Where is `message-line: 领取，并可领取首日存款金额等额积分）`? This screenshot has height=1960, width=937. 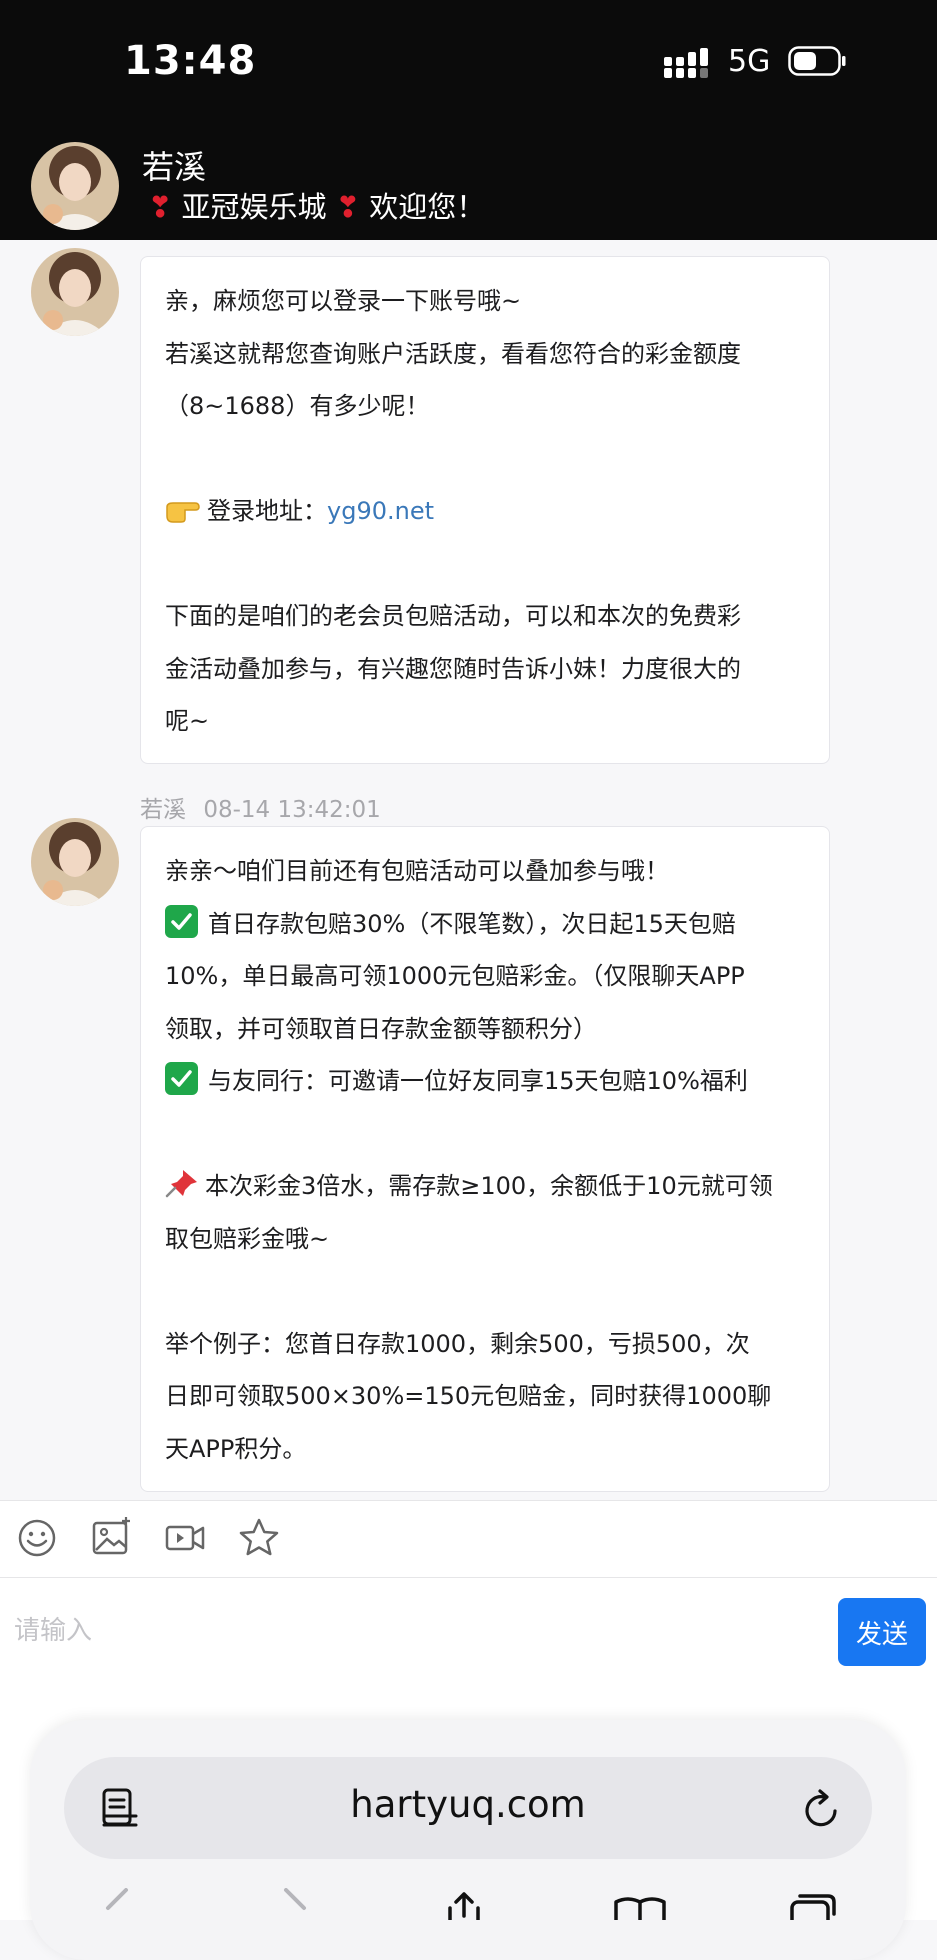
message-line: 领取，并可领取首日存款金额等额积分） is located at coordinates (381, 1028).